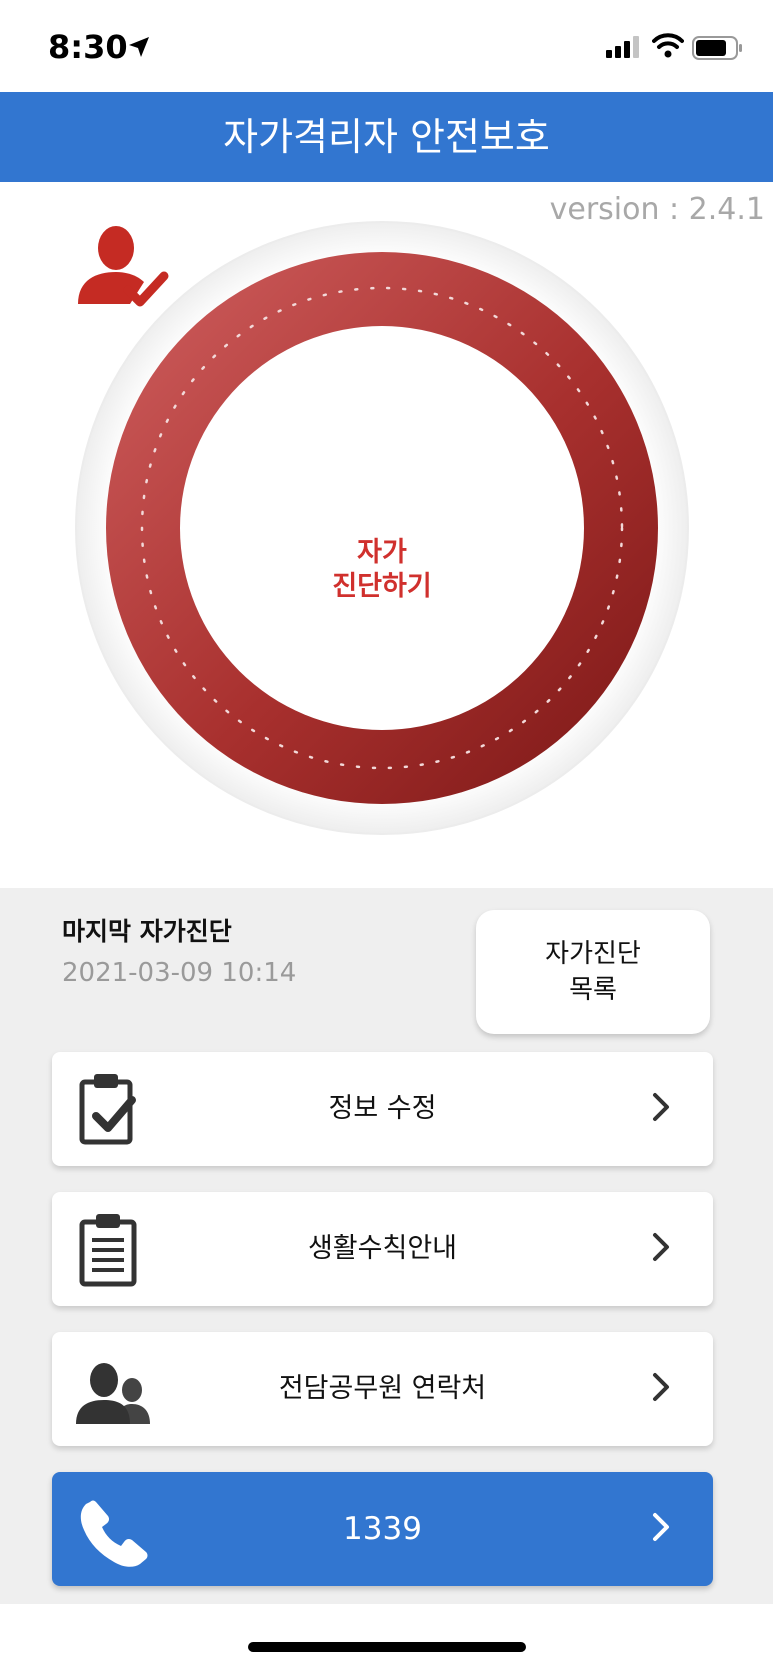 The width and height of the screenshot is (773, 1674). Describe the element at coordinates (382, 552) in the screenshot. I see `self-diagnosis-label-line1: 자가` at that location.